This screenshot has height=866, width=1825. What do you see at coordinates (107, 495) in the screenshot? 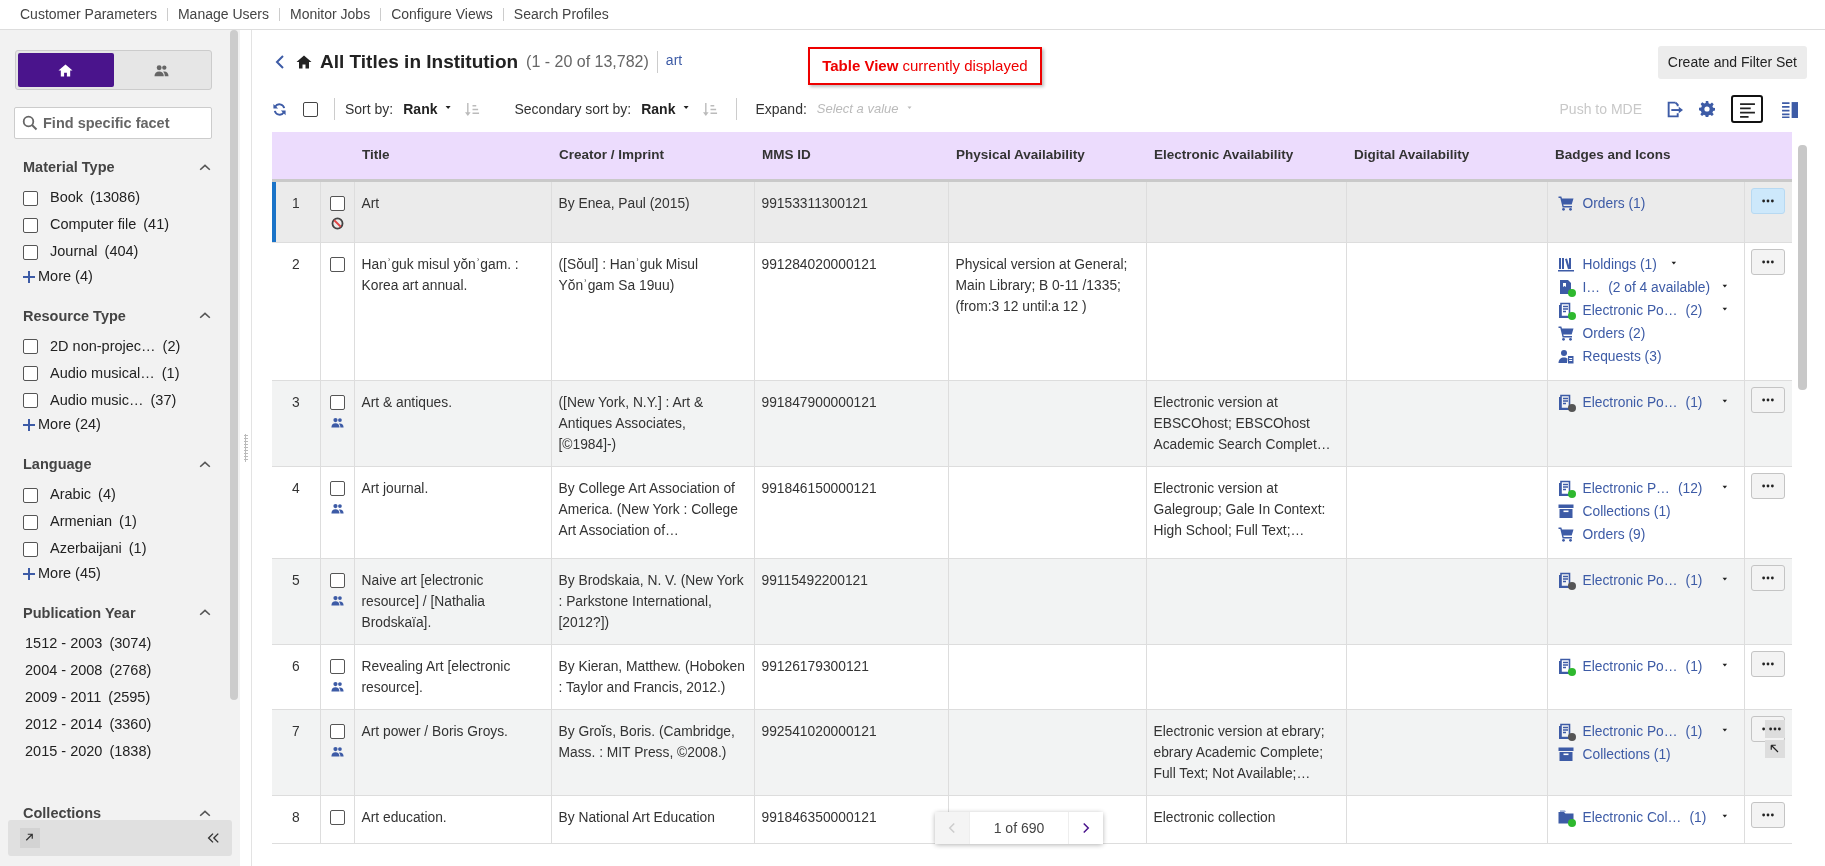
I see `facet-count: (4)` at bounding box center [107, 495].